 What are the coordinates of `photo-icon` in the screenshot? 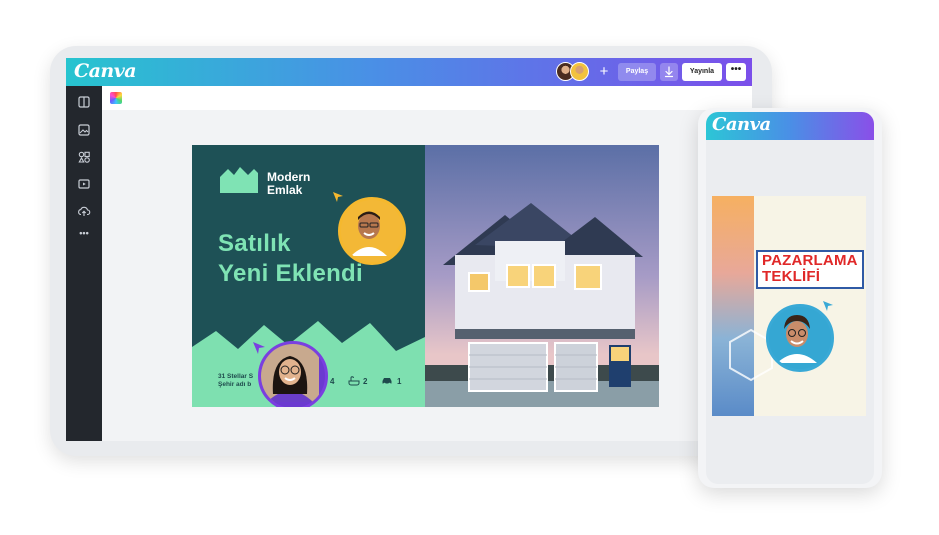 It's located at (84, 130).